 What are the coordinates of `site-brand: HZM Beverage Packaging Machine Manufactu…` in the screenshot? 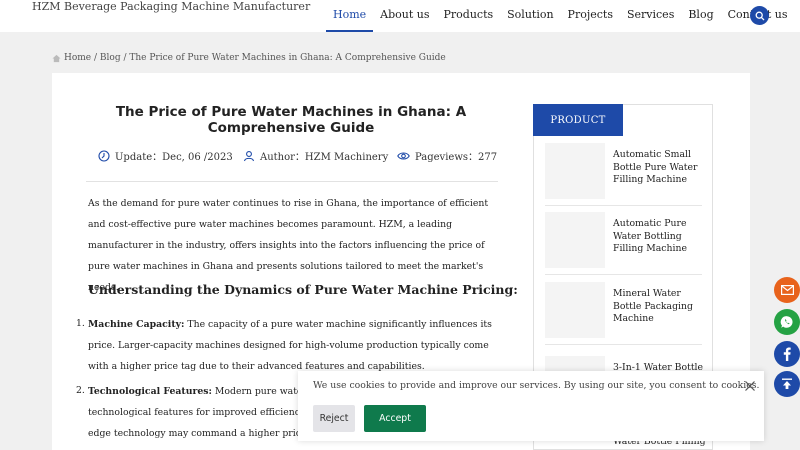 It's located at (171, 6).